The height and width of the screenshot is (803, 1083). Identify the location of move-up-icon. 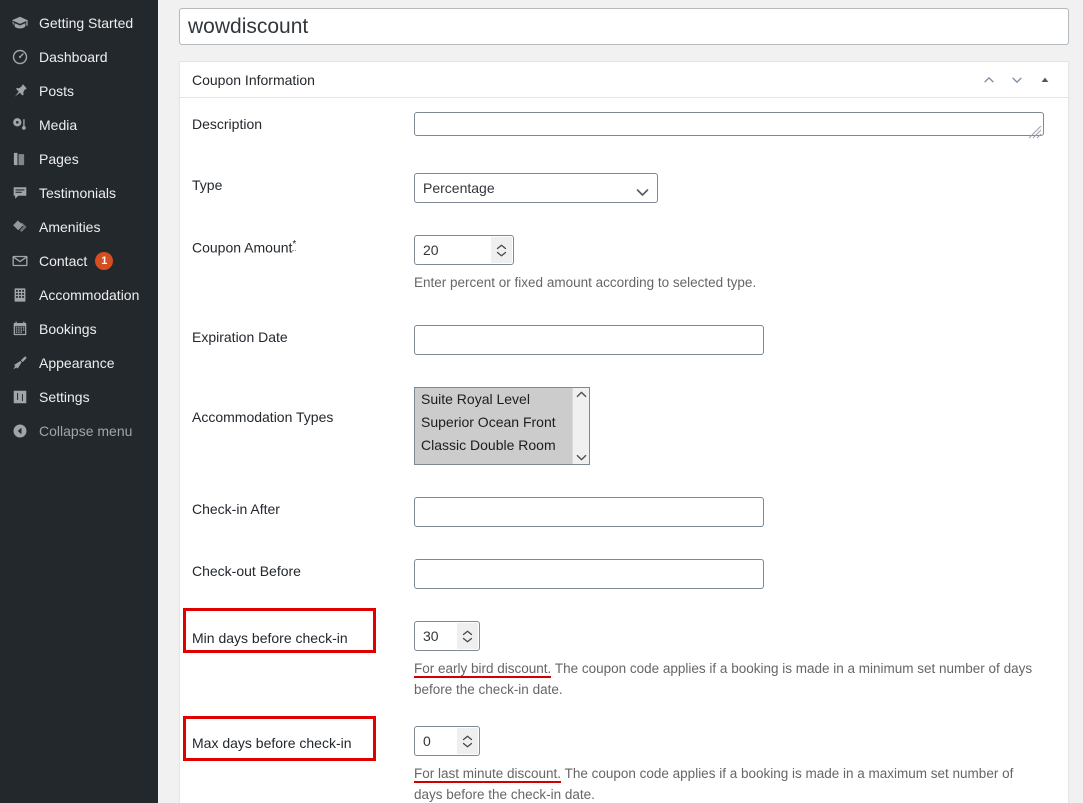
(989, 80).